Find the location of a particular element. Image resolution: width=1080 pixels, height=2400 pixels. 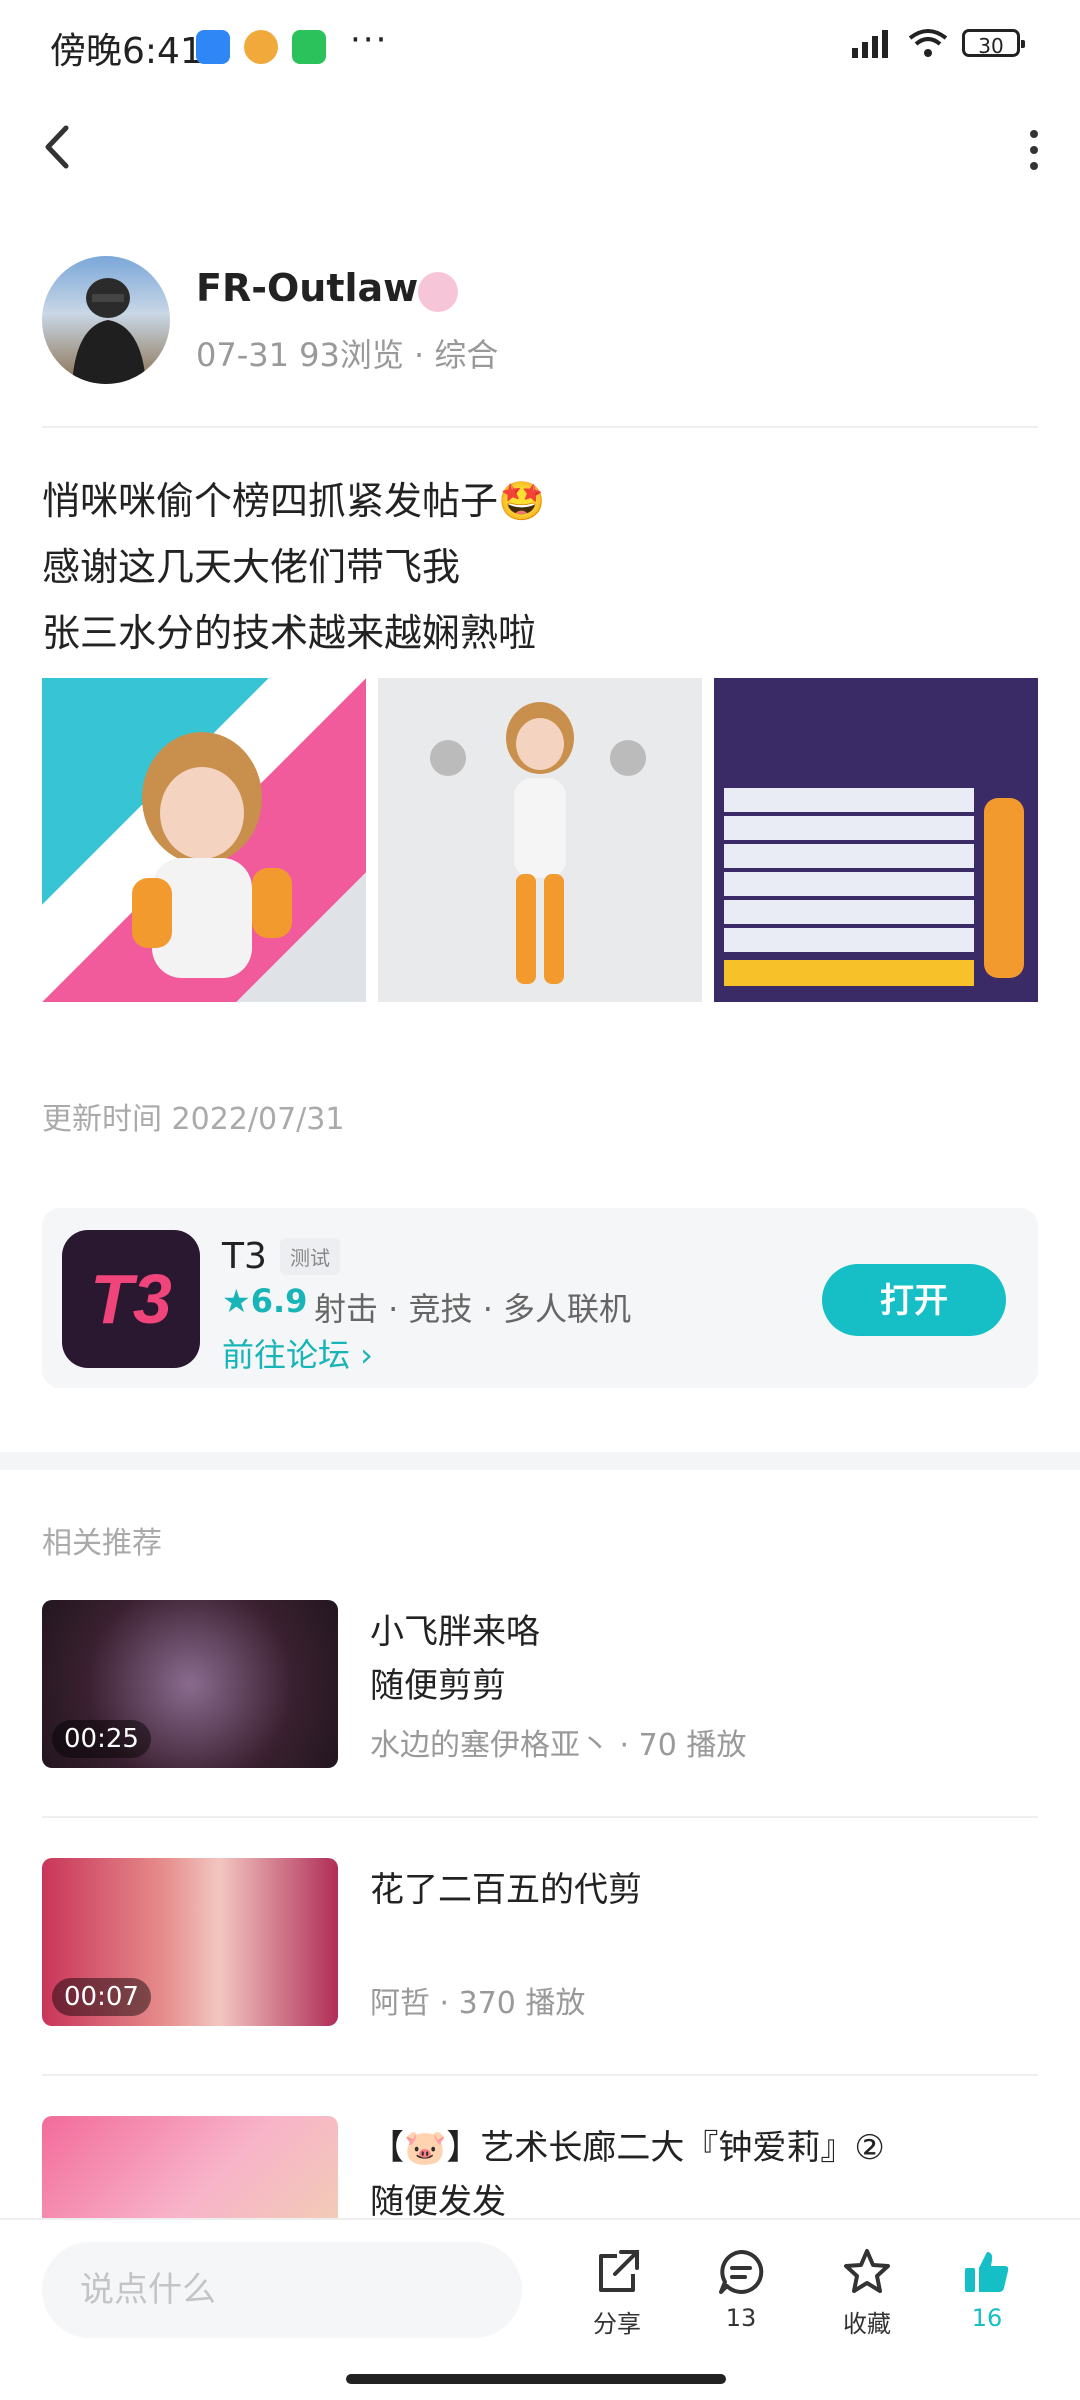

game-test-tag: 测试 is located at coordinates (310, 1256).